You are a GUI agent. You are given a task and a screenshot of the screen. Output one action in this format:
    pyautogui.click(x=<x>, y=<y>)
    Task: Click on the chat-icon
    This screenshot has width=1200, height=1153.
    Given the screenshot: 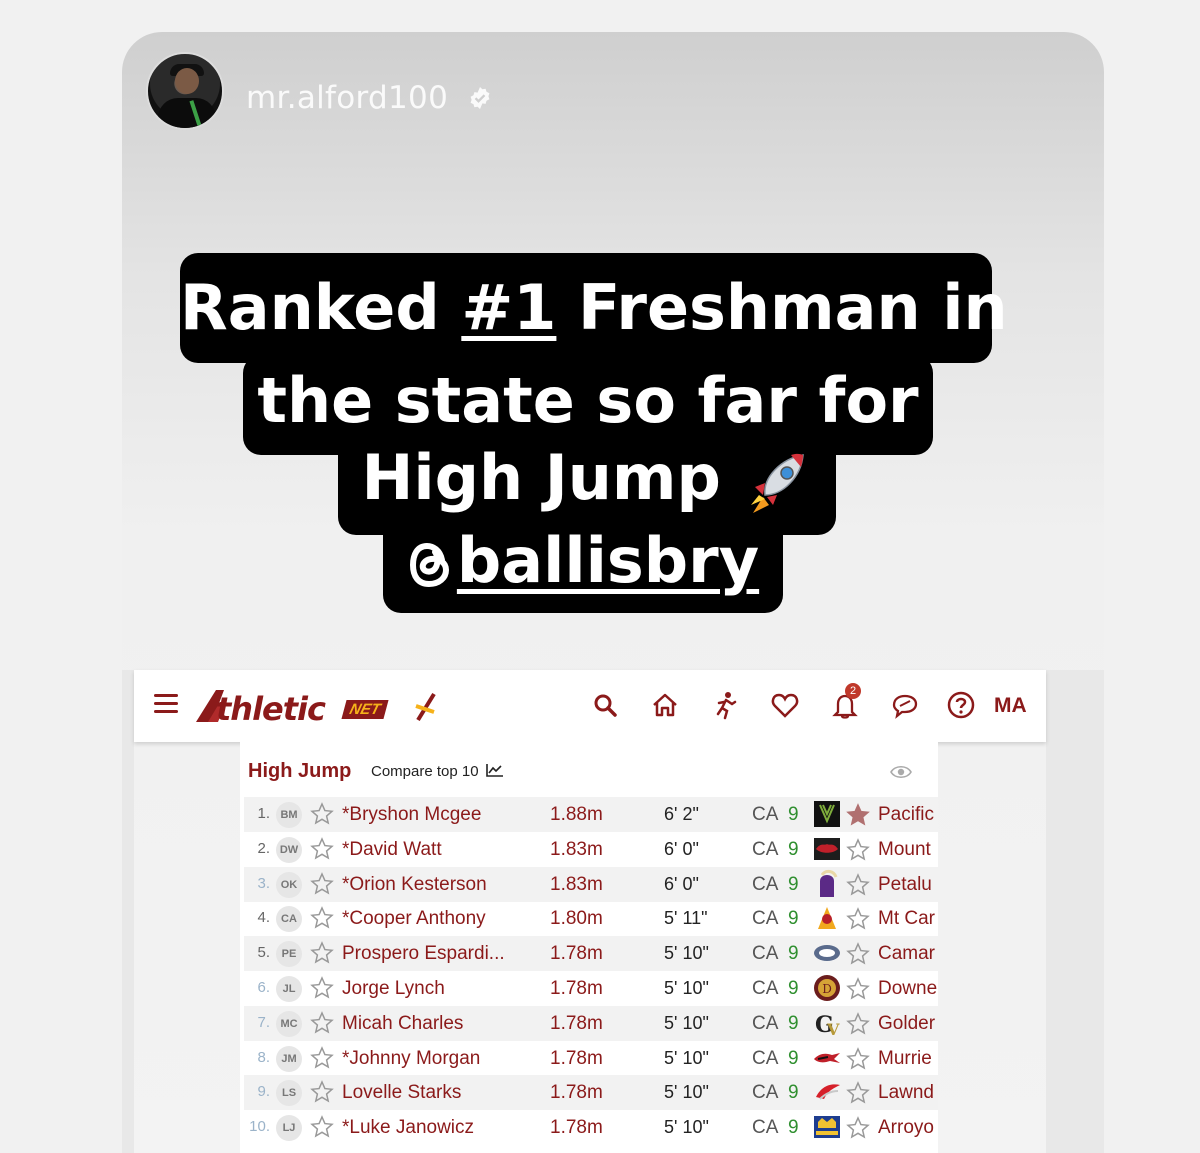 What is the action you would take?
    pyautogui.click(x=905, y=705)
    